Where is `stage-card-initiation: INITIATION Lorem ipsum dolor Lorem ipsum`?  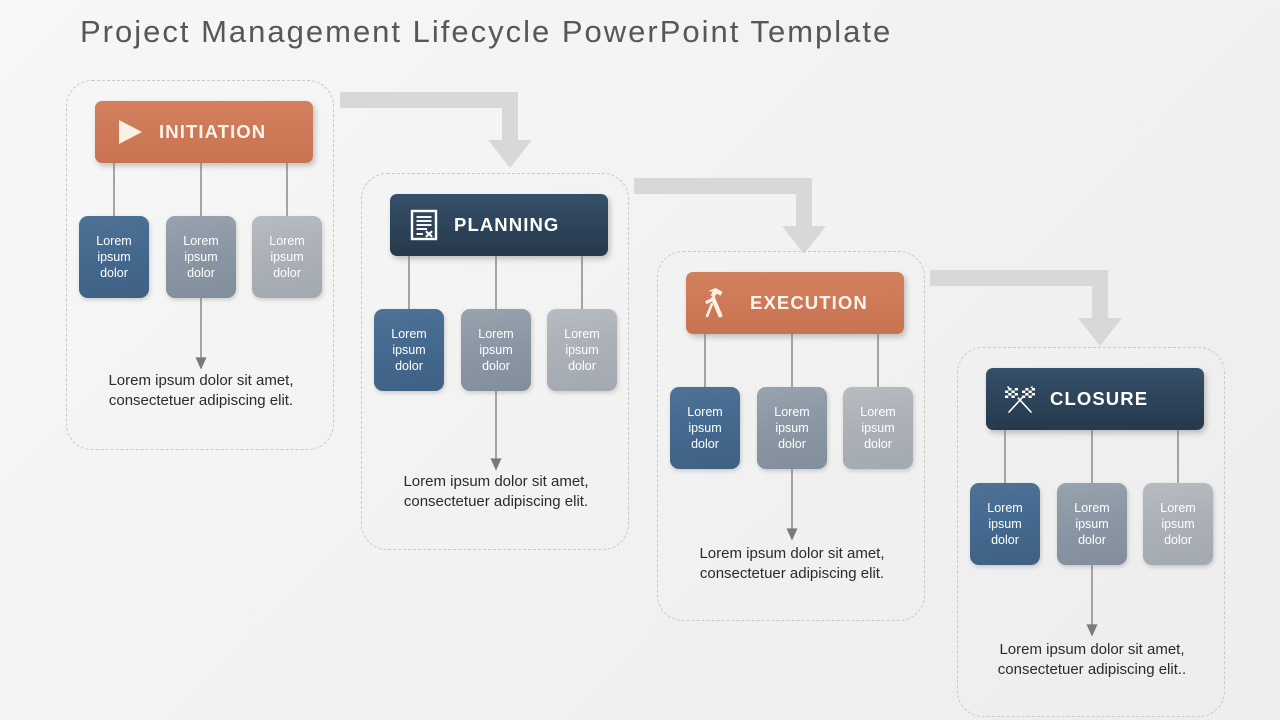
stage-card-initiation: INITIATION Lorem ipsum dolor Lorem ipsum is located at coordinates (200, 265).